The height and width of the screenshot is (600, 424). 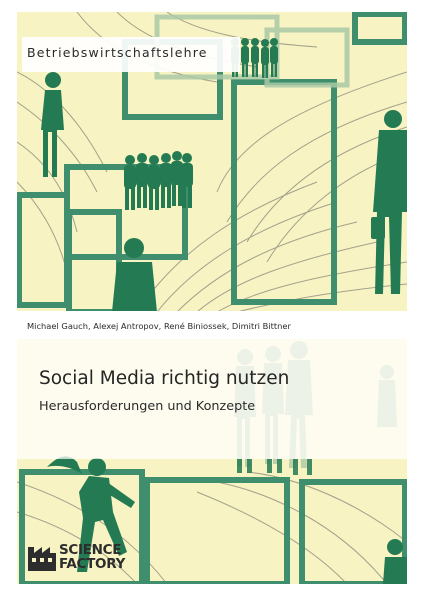 What do you see at coordinates (92, 564) in the screenshot?
I see `publisher-name-line2: FACTORY` at bounding box center [92, 564].